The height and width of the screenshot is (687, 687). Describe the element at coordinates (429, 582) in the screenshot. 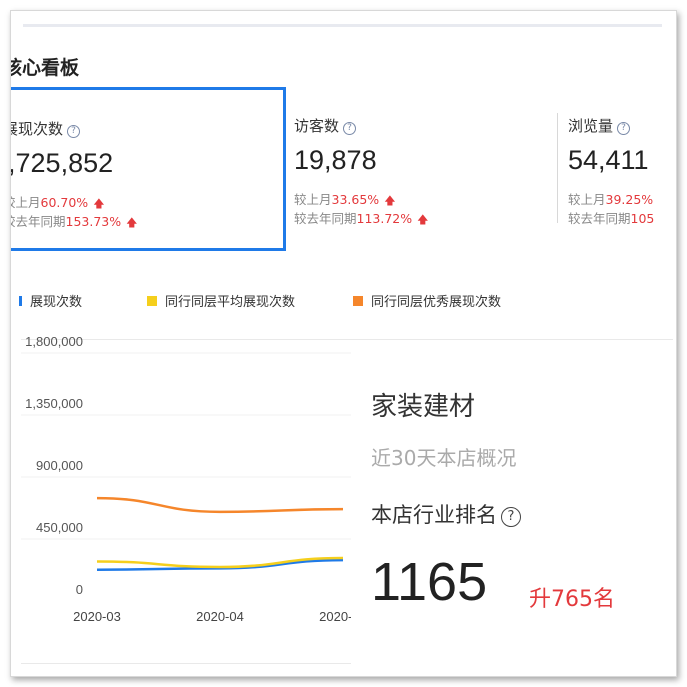

I see `rank-value: 1165` at that location.